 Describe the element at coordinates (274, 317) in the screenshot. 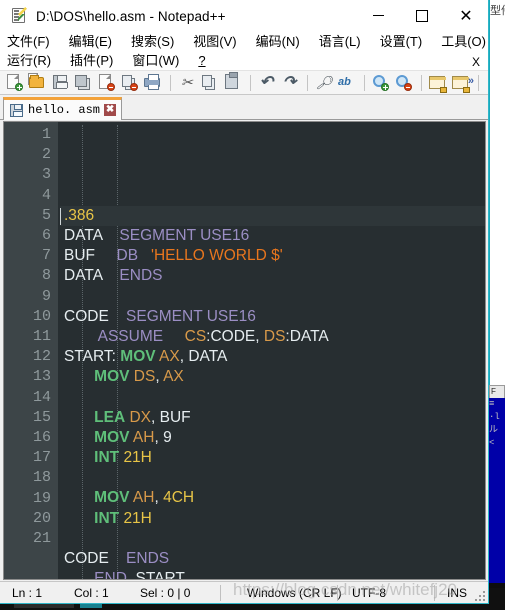

I see `code-line: CODE SEGMENT USE16` at that location.